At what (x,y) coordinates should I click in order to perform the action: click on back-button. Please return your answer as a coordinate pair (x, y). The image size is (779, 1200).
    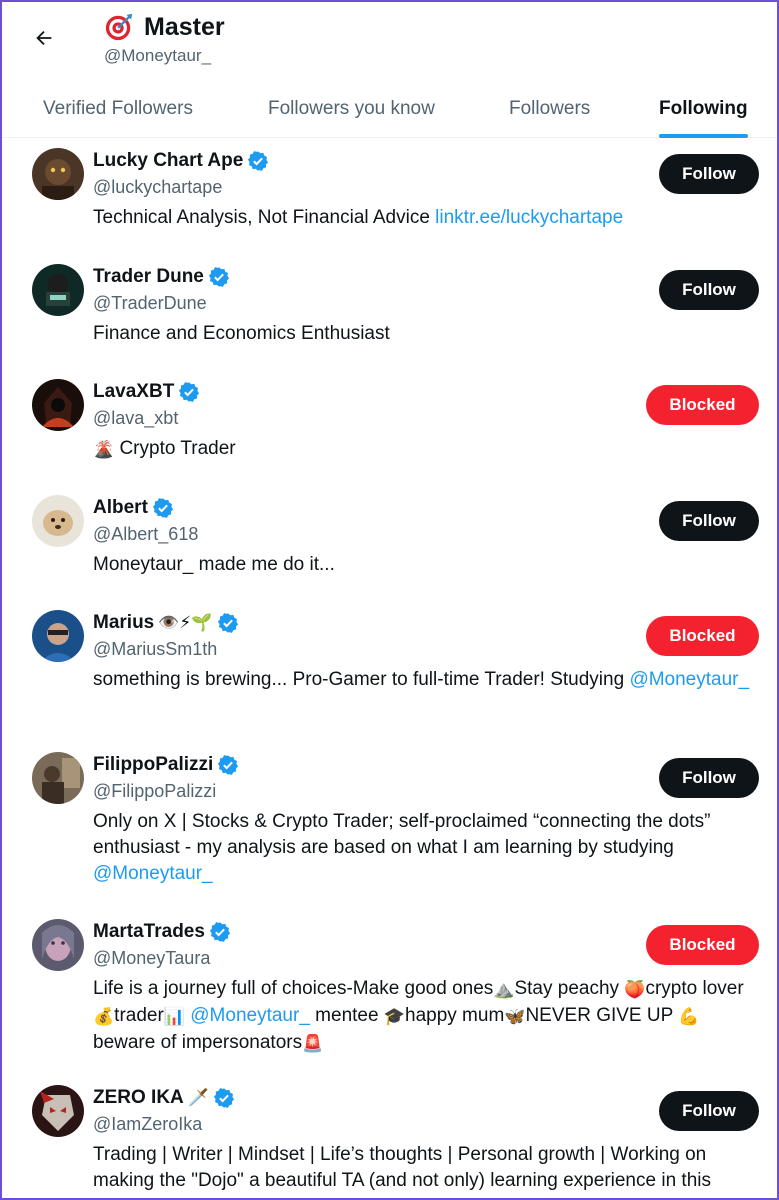
    Looking at the image, I should click on (44, 38).